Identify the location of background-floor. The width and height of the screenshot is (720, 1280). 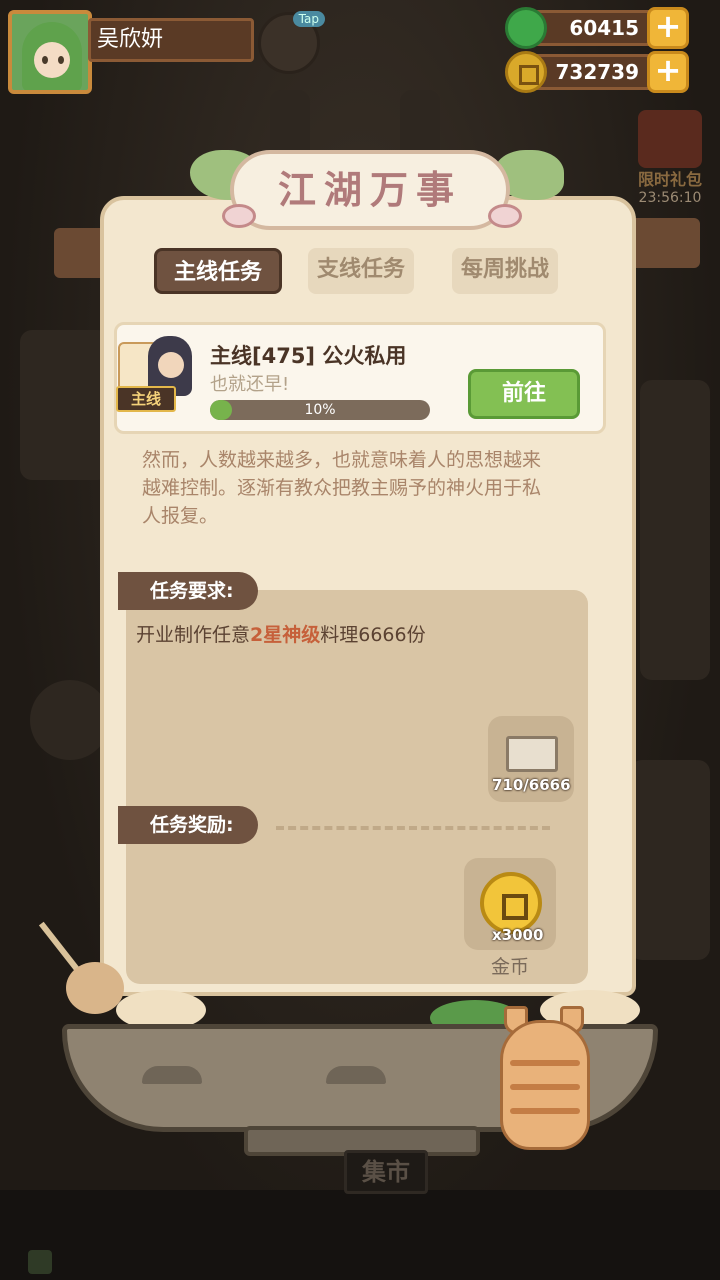
(360, 1235).